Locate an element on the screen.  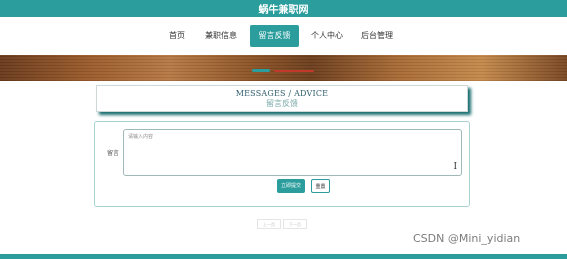
message-label: 留言 is located at coordinates (113, 153).